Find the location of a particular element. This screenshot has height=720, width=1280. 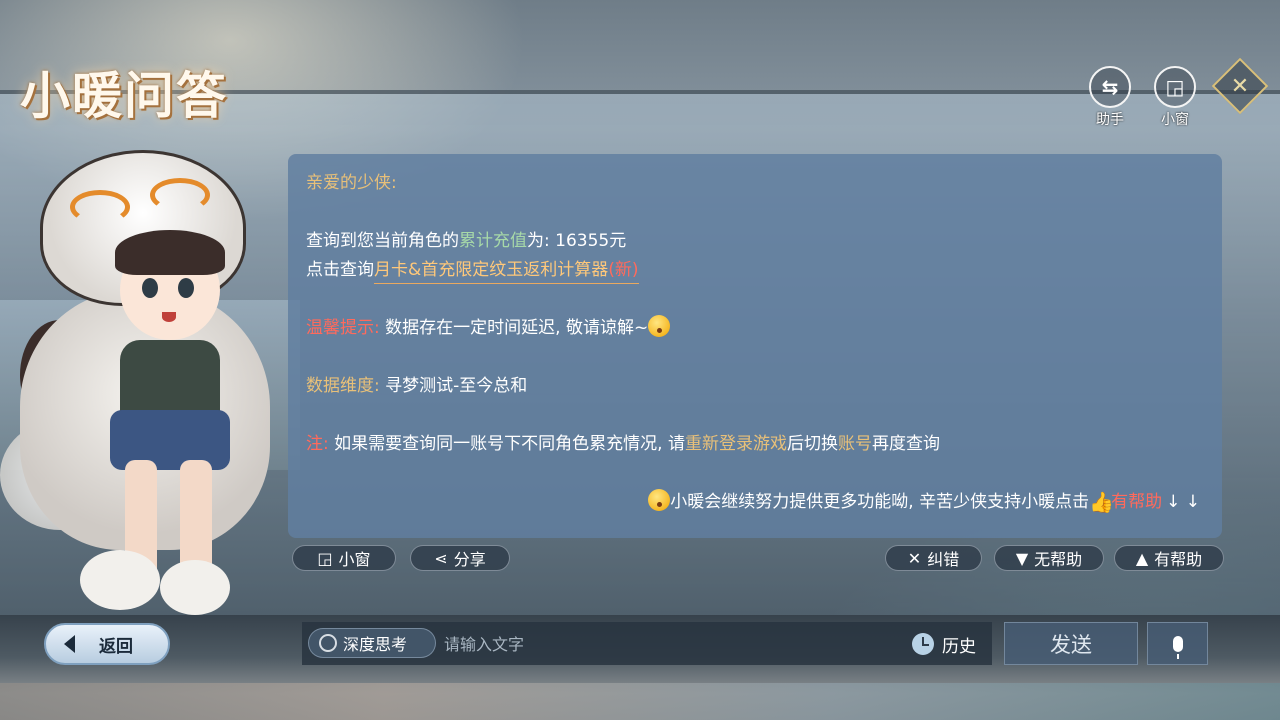

footer-line: 小暖会继续努力提供更多功能呦, 辛苦少侠支持小暖点击👍有帮助 ↓ ↓ is located at coordinates (924, 500).